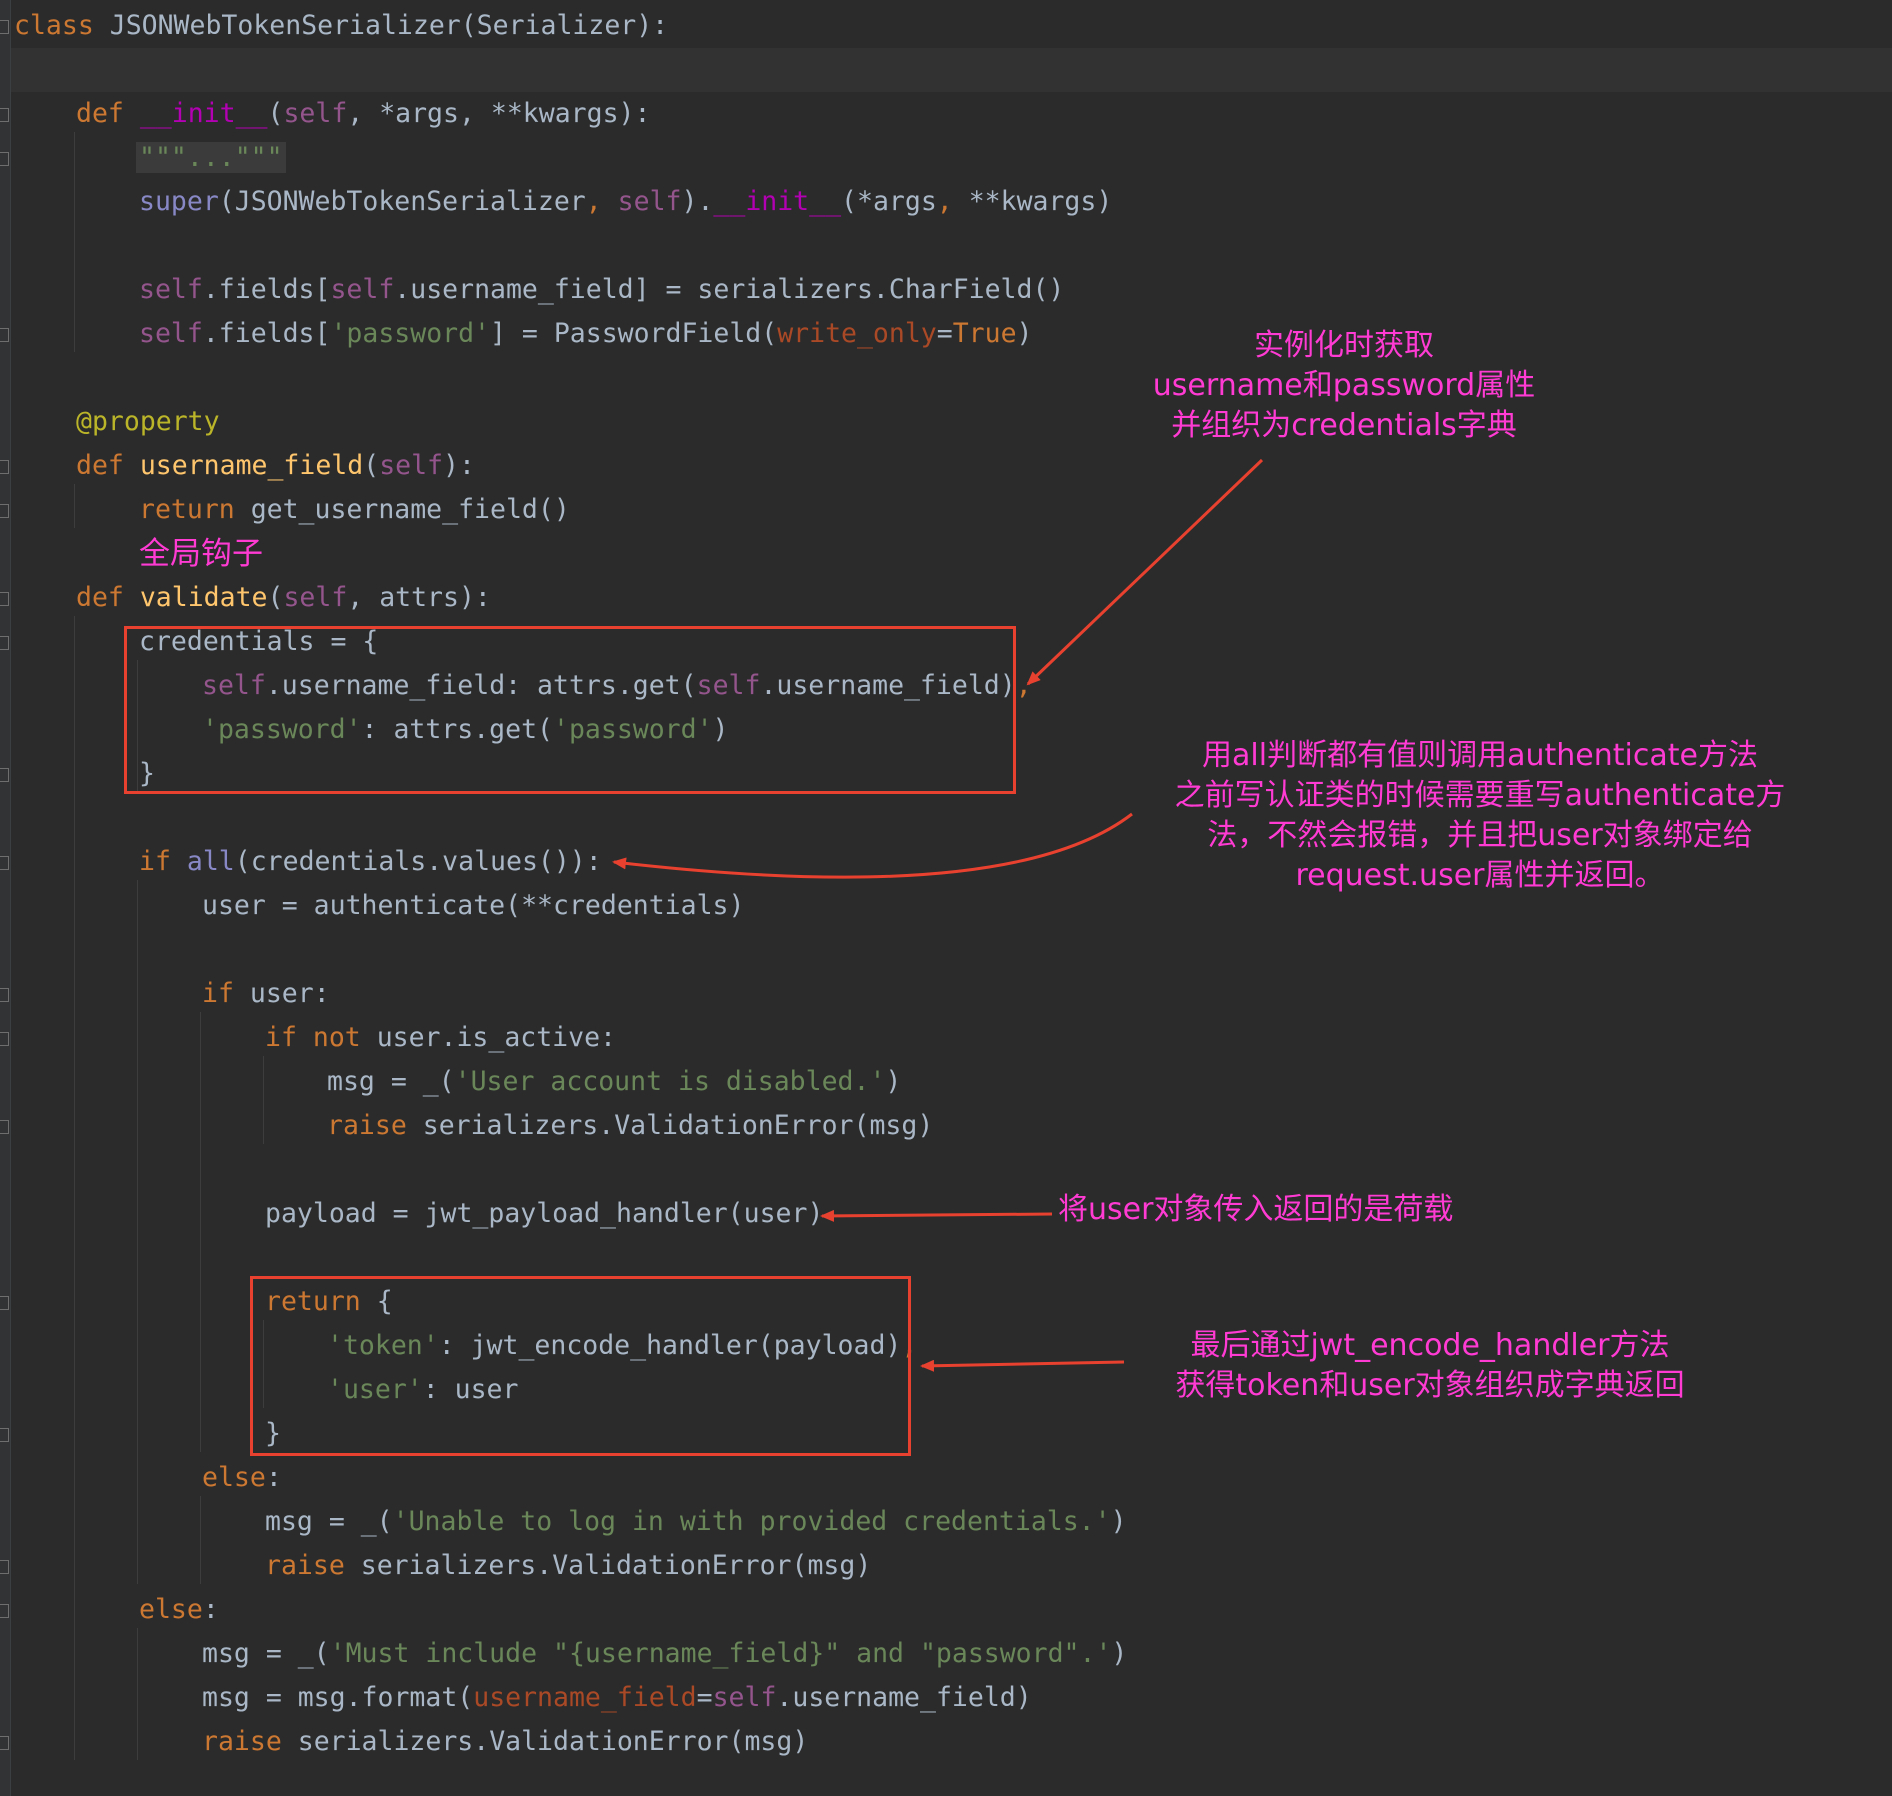 The width and height of the screenshot is (1892, 1796). I want to click on annotation-line: 获得token和user对象组织成字典返回, so click(1430, 1385).